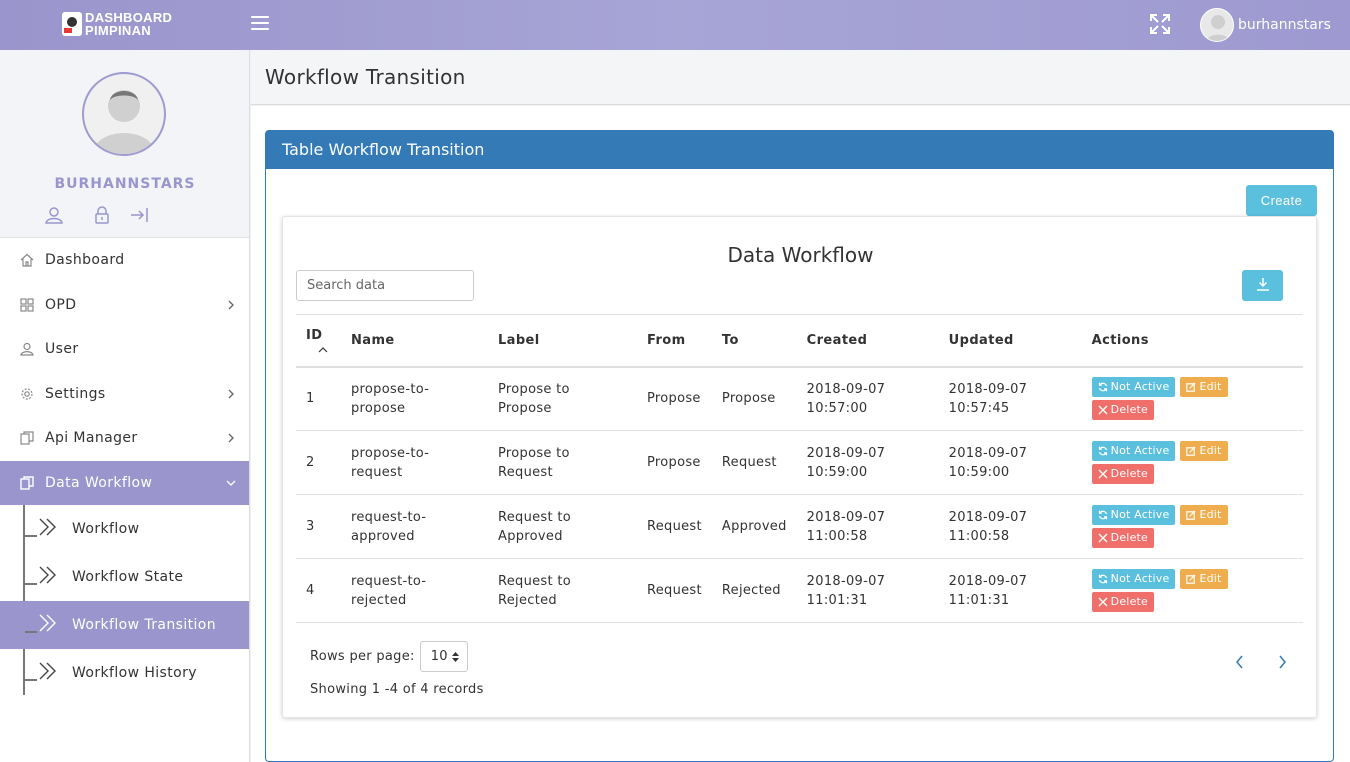 Image resolution: width=1350 pixels, height=762 pixels. I want to click on sidebar-profile: BURHANNSTARS, so click(124, 144).